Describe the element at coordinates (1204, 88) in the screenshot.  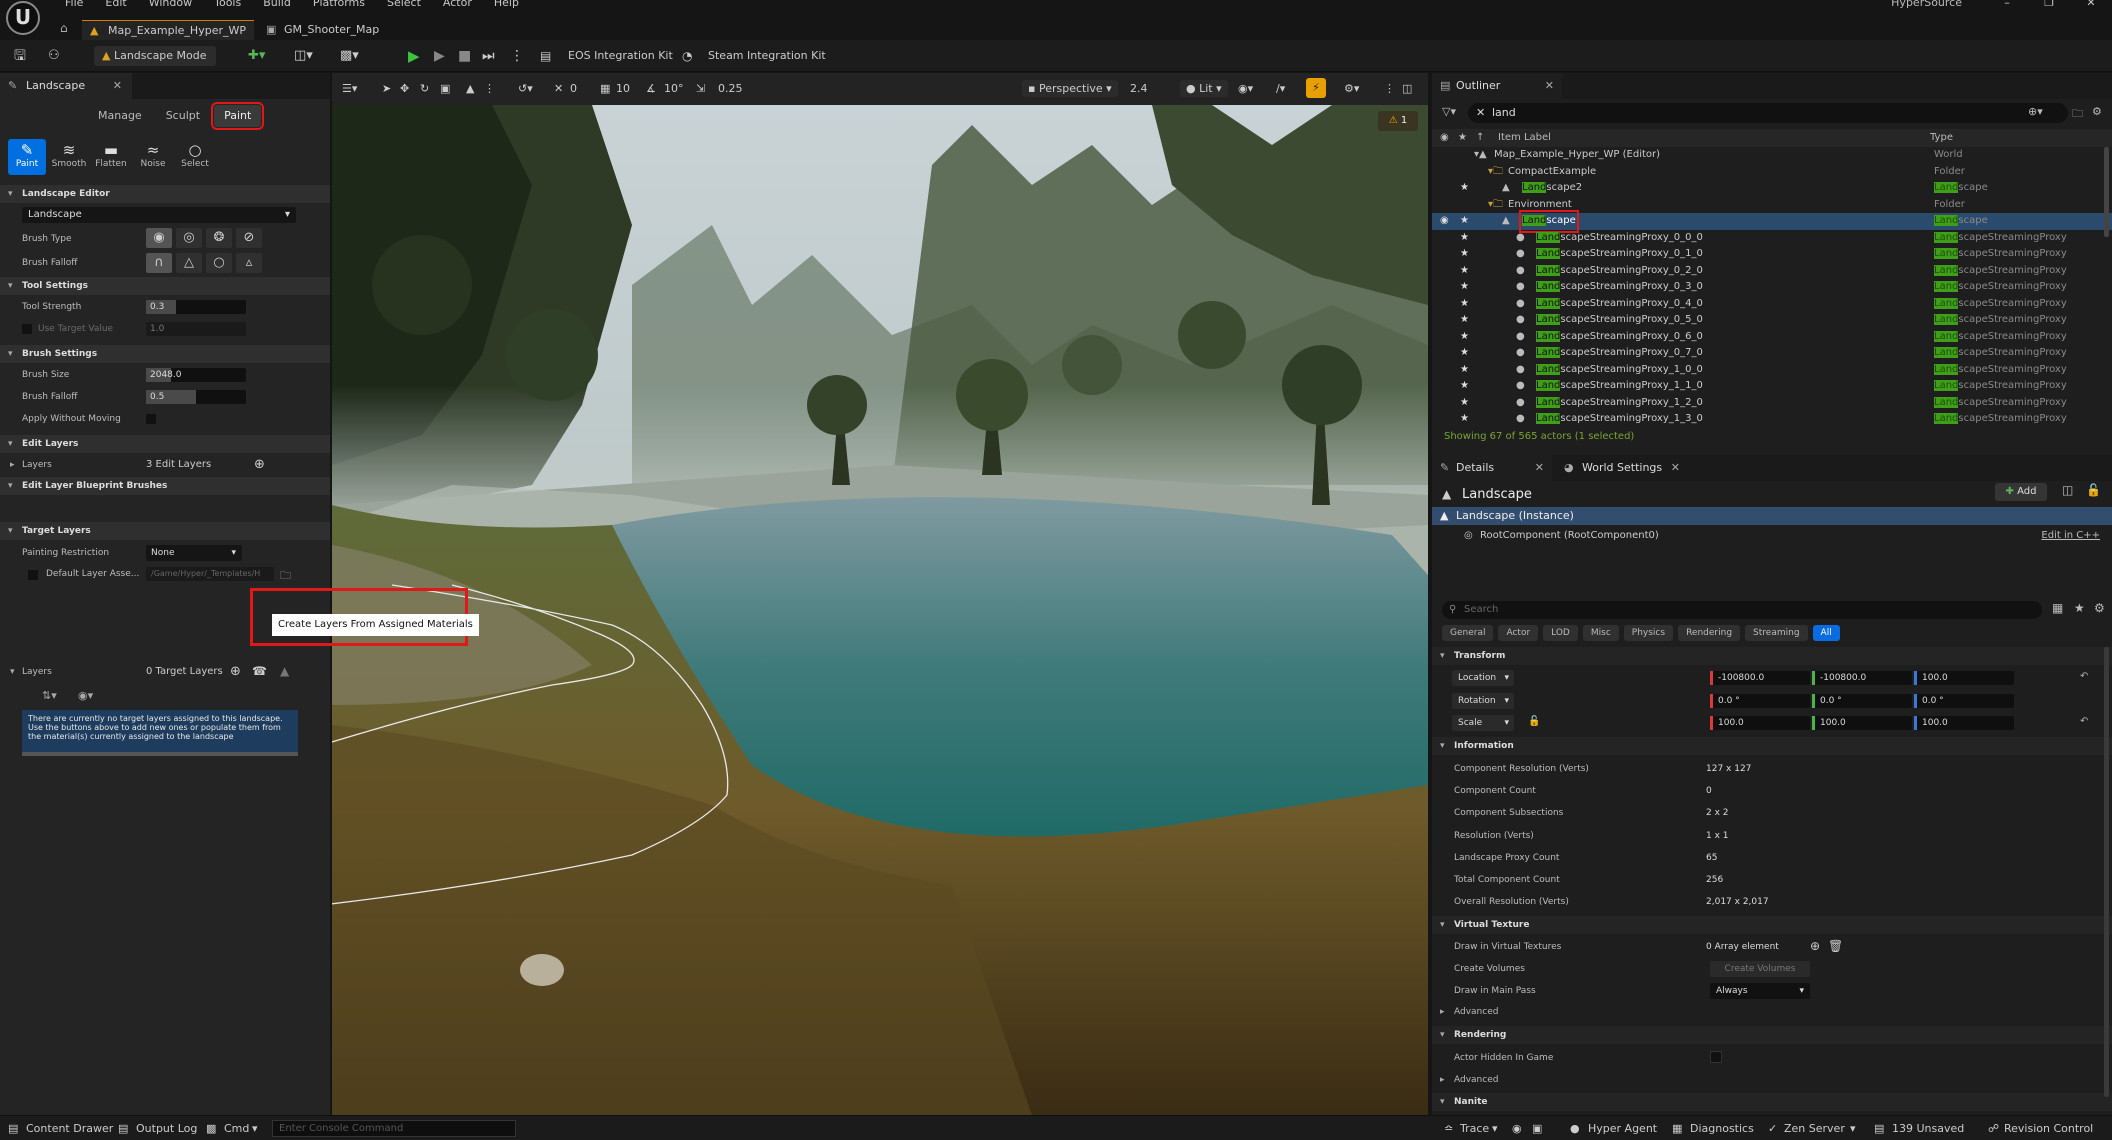
I see `lit-dropdown: ● Lit ▾` at that location.